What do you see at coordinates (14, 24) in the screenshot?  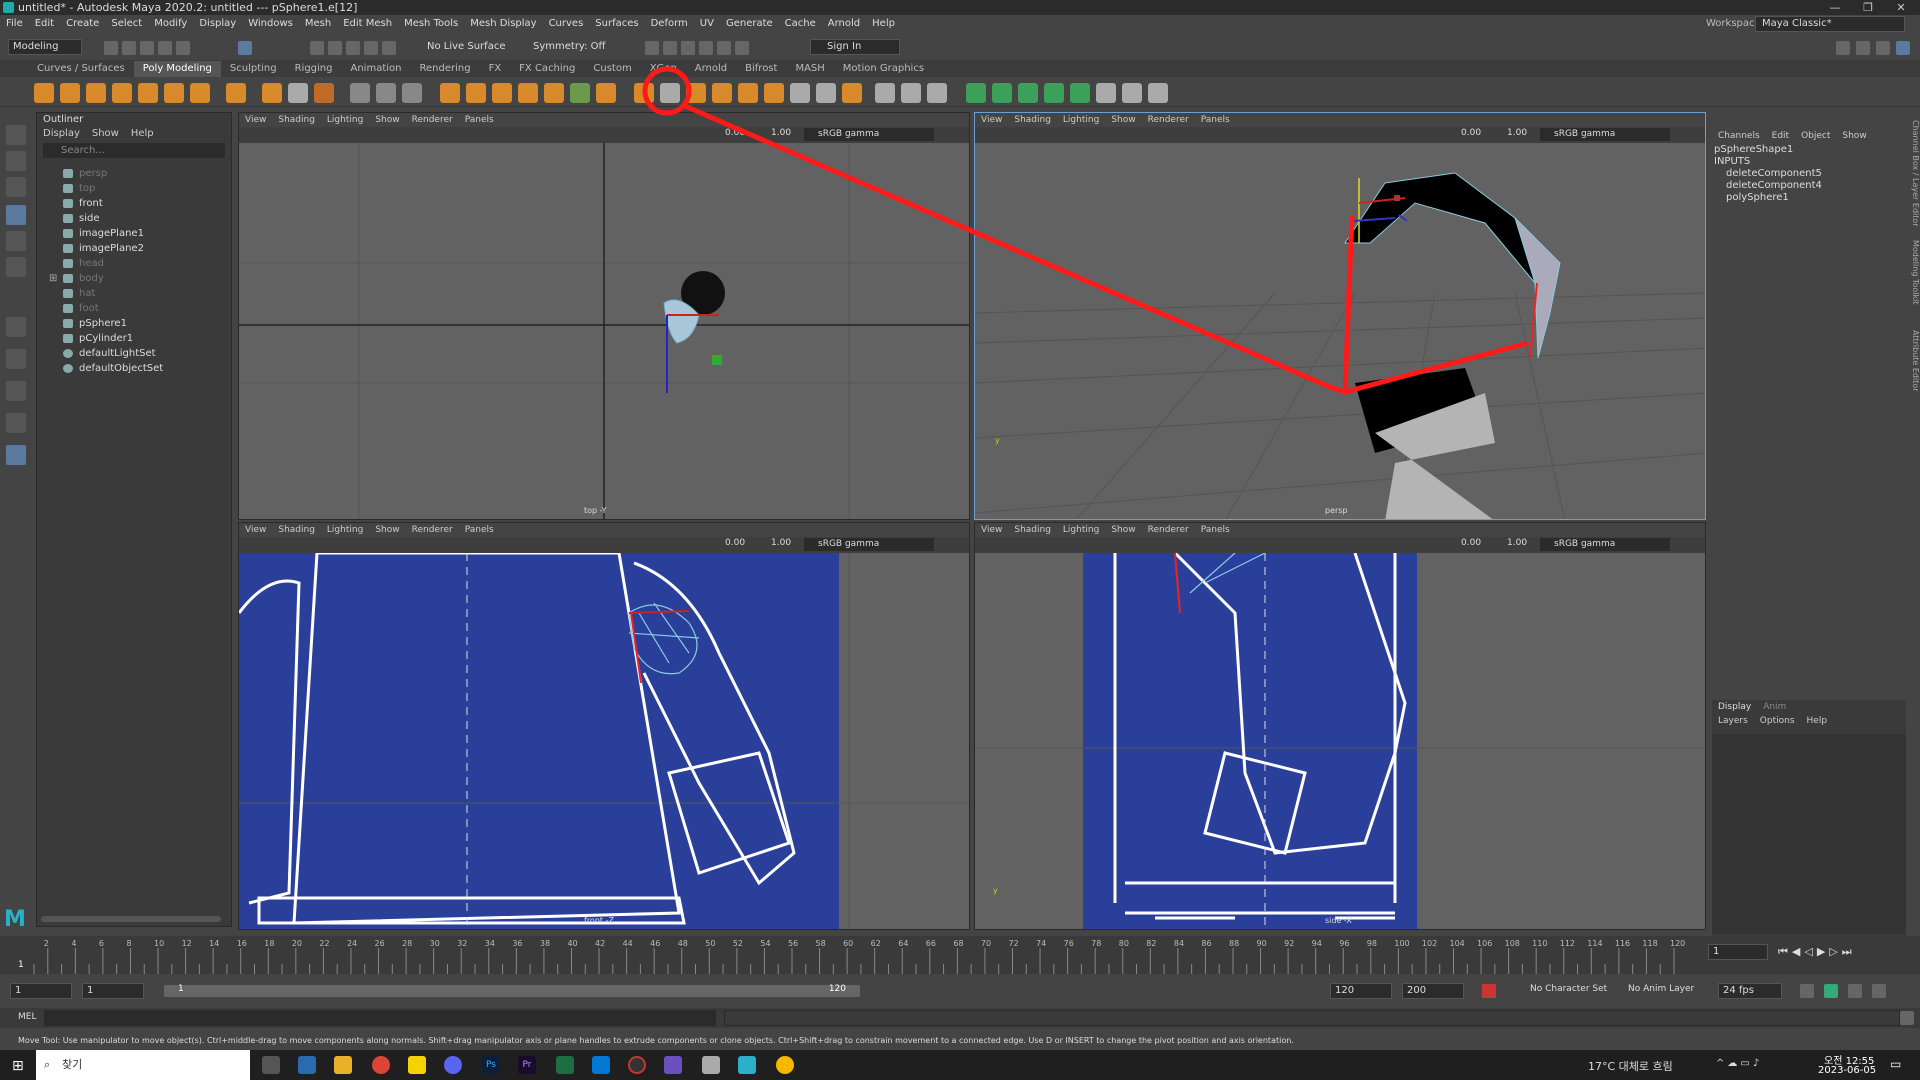 I see `menu-file: File` at bounding box center [14, 24].